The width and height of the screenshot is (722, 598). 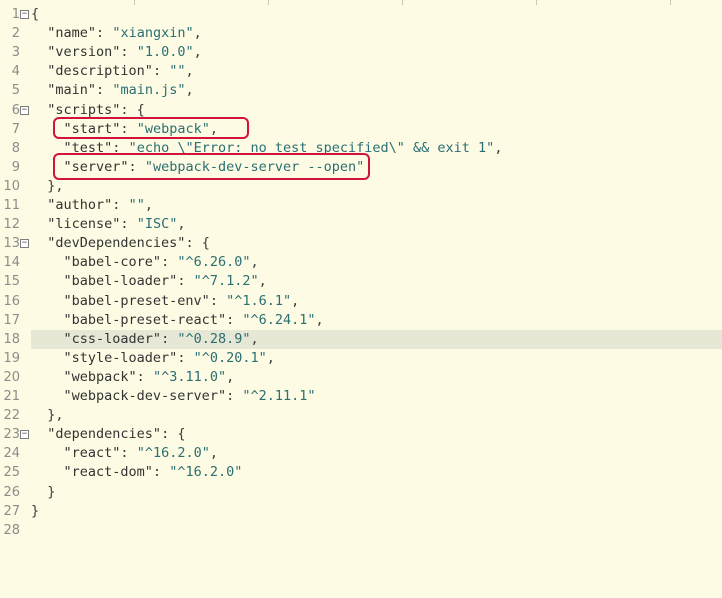 I want to click on code-line: 21 "webpack-dev-server": "^2.11.1", so click(x=361, y=396).